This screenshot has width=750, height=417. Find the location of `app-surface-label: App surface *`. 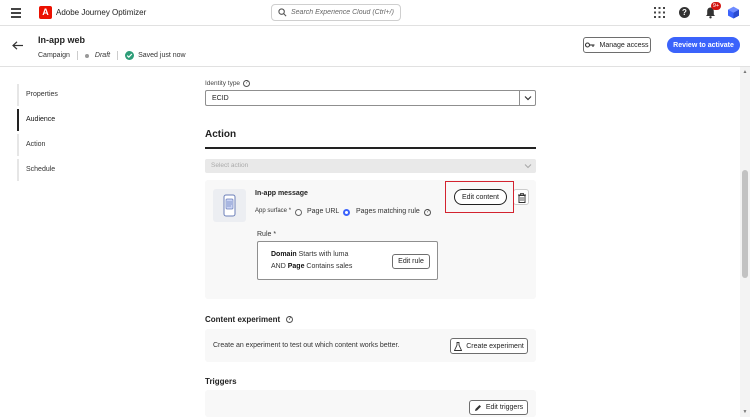

app-surface-label: App surface * is located at coordinates (273, 211).